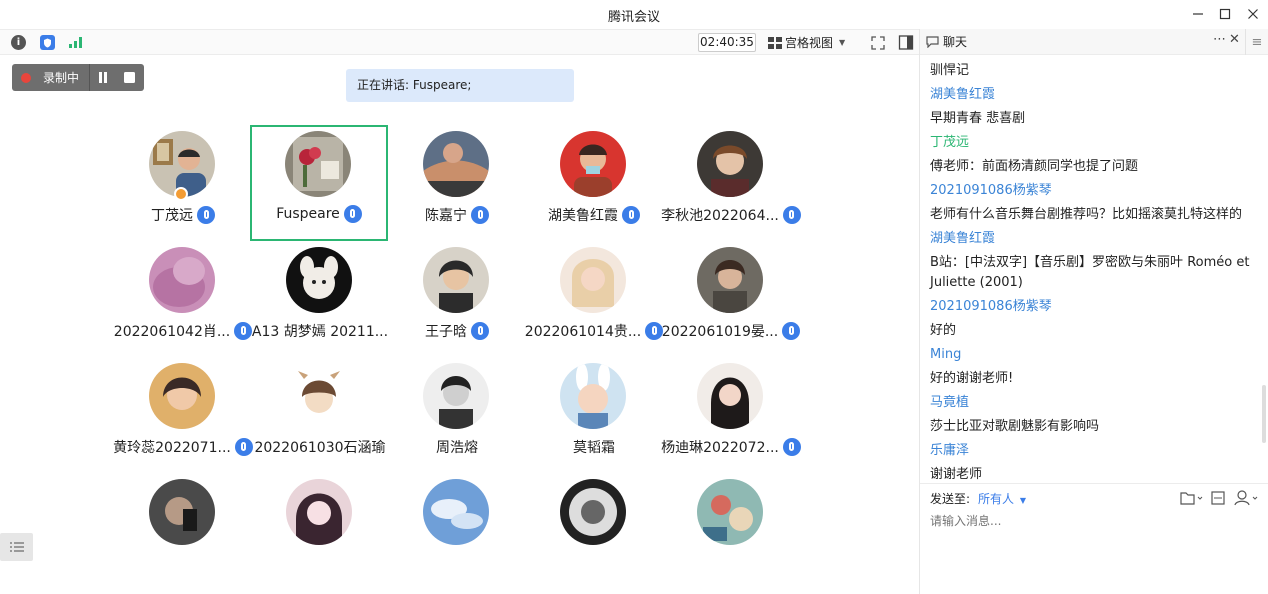 This screenshot has height=594, width=1268. Describe the element at coordinates (963, 94) in the screenshot. I see `chat-sender: 湖美鲁红霞` at that location.